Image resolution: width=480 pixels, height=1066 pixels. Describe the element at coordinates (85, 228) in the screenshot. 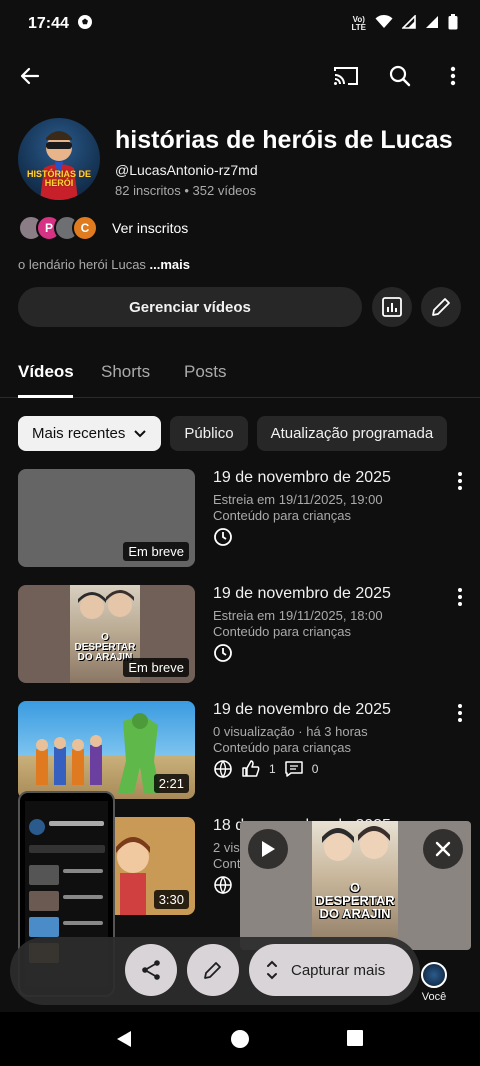

I see `subscriber-avatar: C` at that location.